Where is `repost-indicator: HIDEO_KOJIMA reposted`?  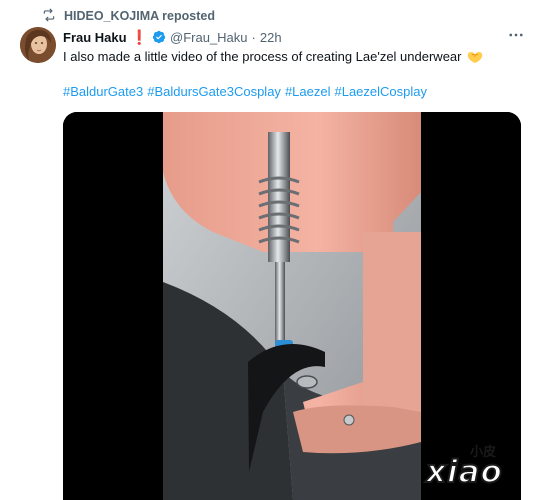
repost-indicator: HIDEO_KOJIMA reposted is located at coordinates (128, 16).